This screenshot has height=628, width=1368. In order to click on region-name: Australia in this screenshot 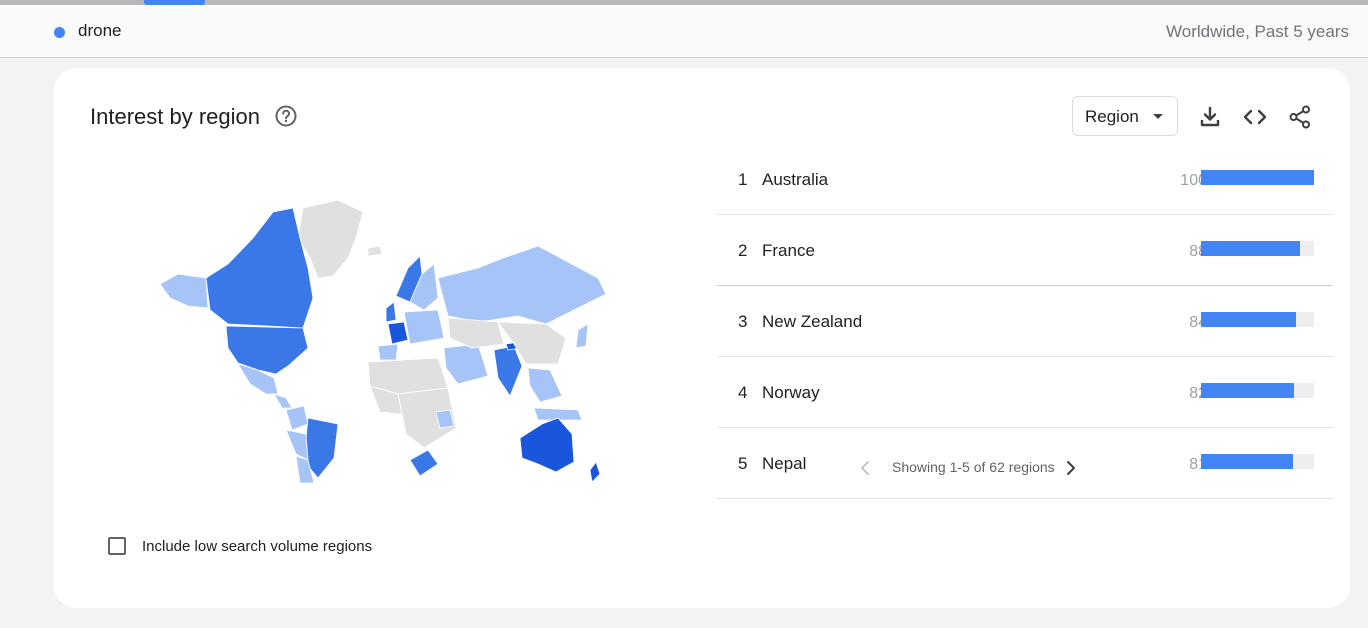, I will do `click(795, 180)`.